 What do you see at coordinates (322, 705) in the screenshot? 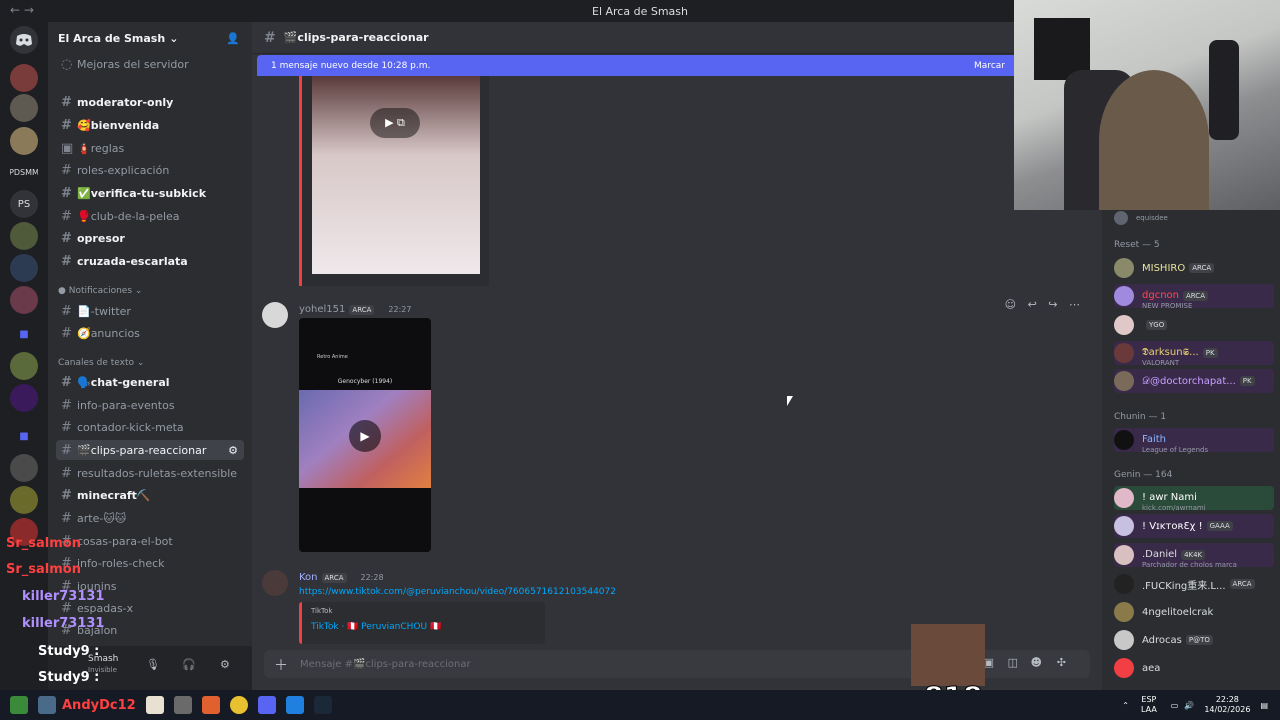
I see `steam-icon` at bounding box center [322, 705].